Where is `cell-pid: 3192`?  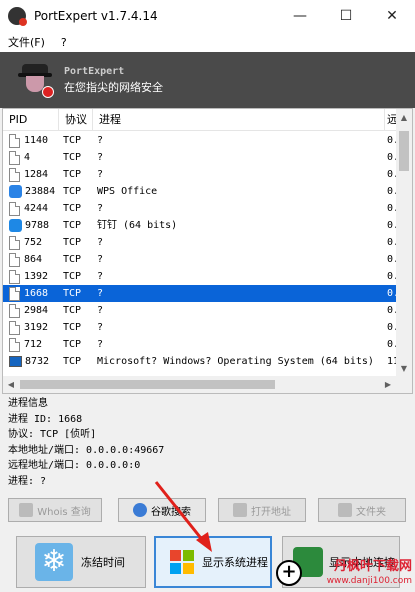
cell-pid: 3192 is located at coordinates (31, 327).